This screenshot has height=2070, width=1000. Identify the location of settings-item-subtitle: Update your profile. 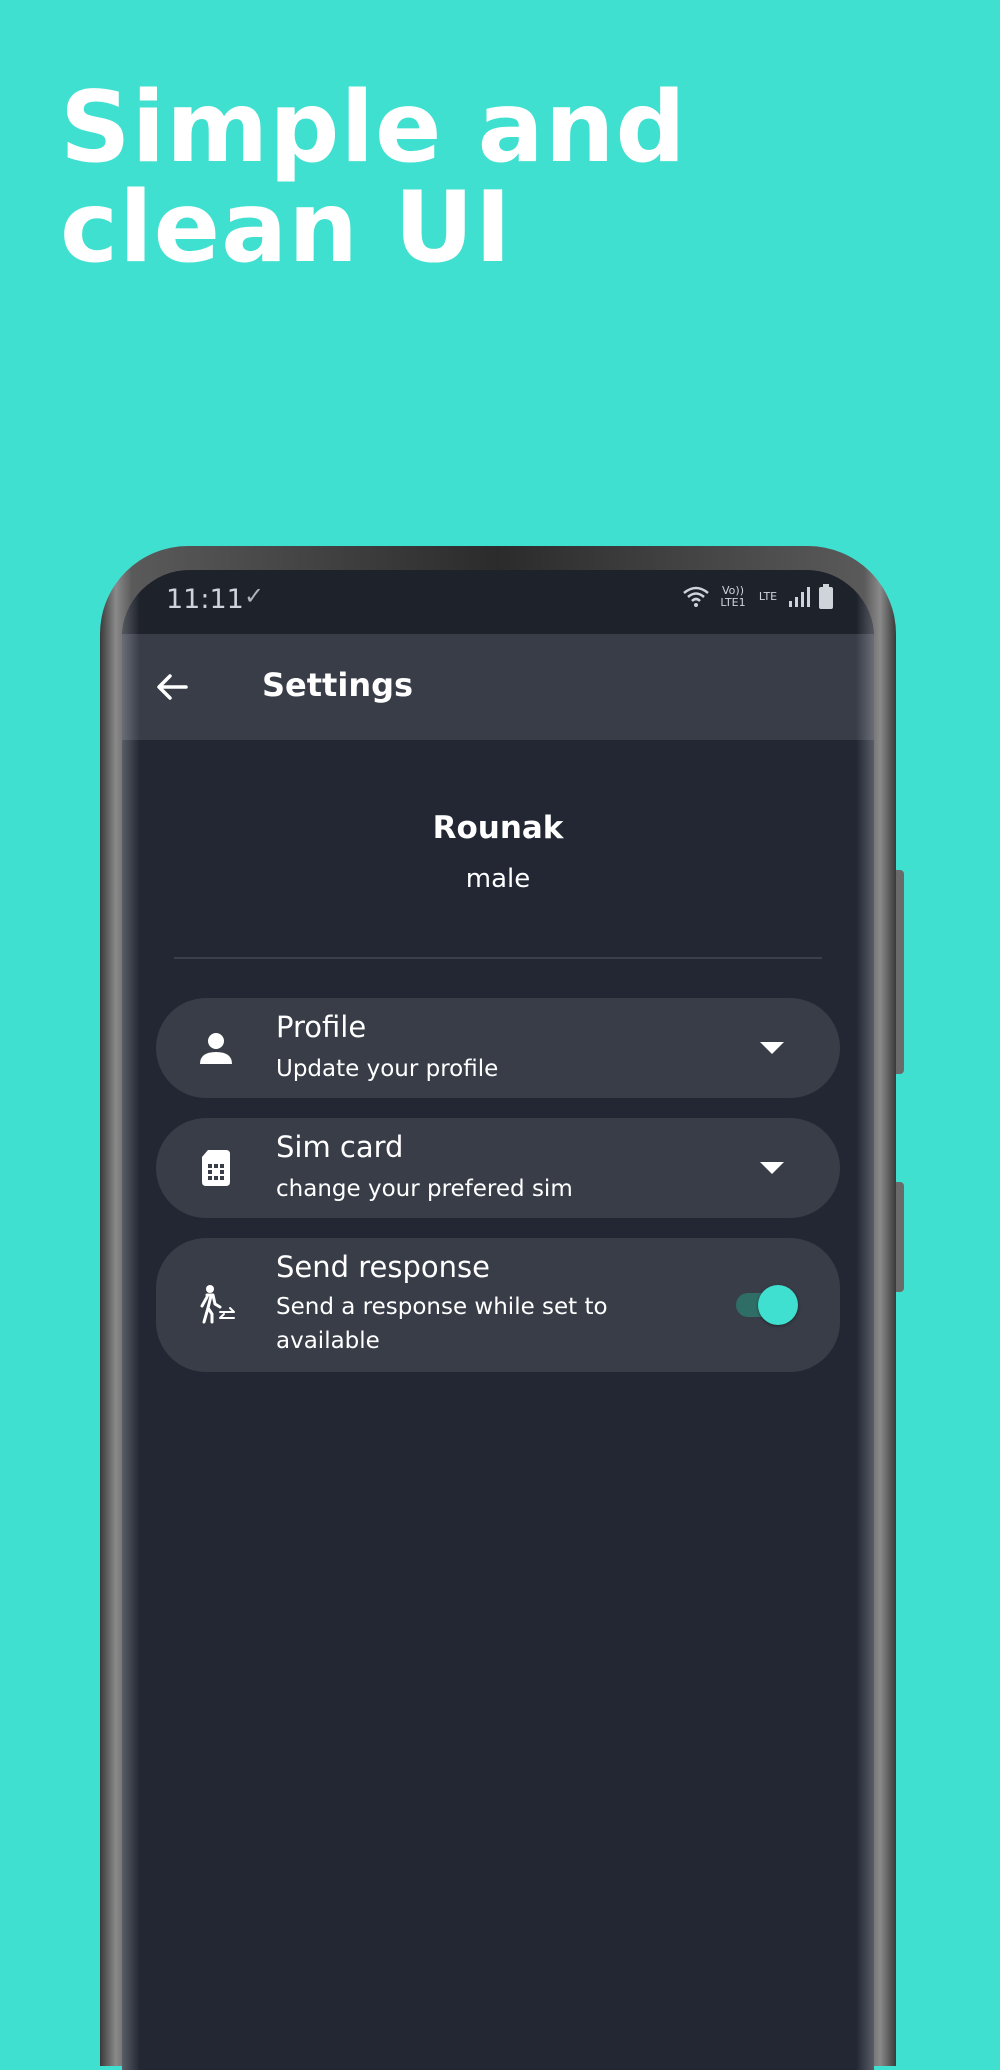
(387, 1069).